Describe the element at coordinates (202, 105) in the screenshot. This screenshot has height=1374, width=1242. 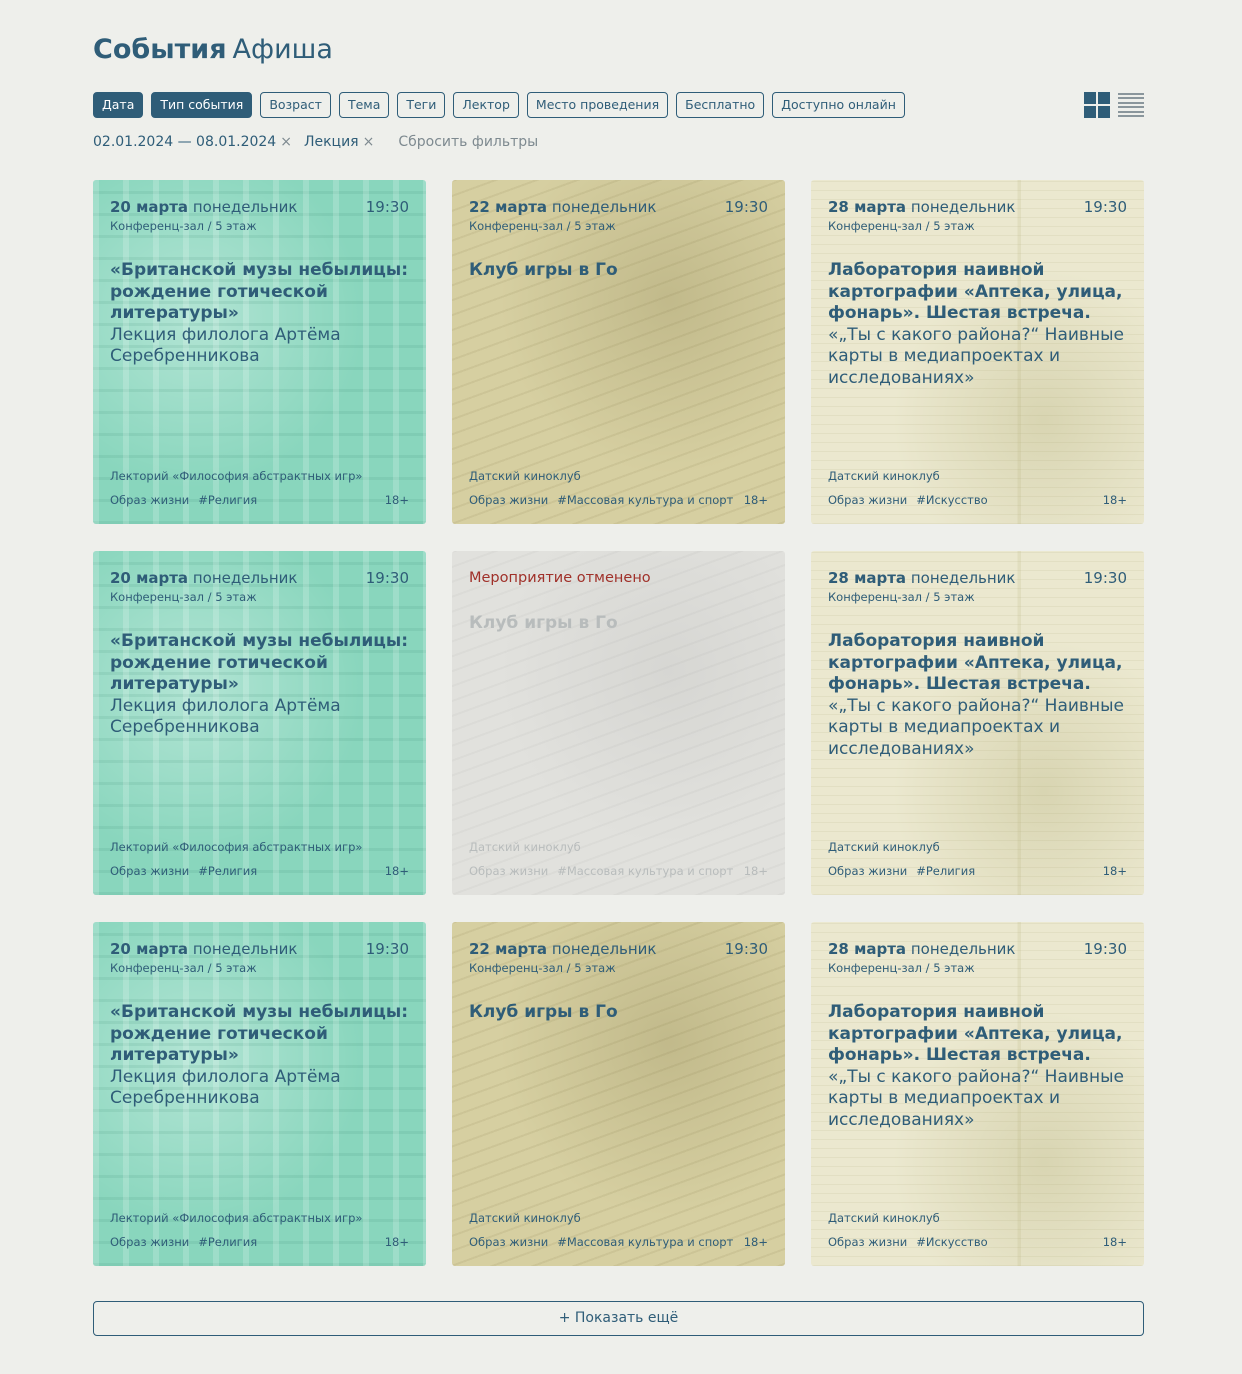
I see `filter-chip: Тип события` at that location.